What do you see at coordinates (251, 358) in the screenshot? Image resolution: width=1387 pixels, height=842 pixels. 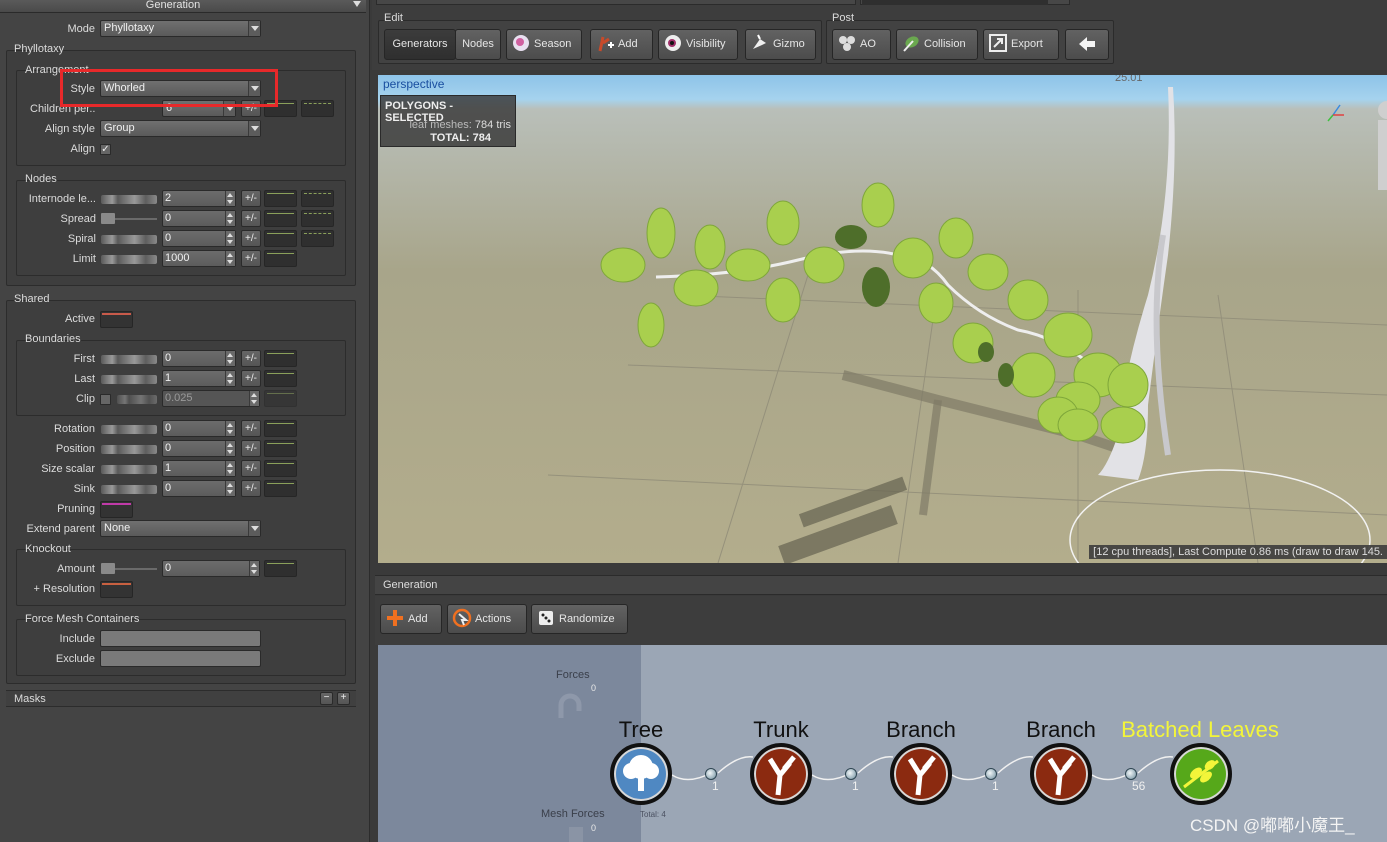 I see `first-plusminus-button: +/-` at bounding box center [251, 358].